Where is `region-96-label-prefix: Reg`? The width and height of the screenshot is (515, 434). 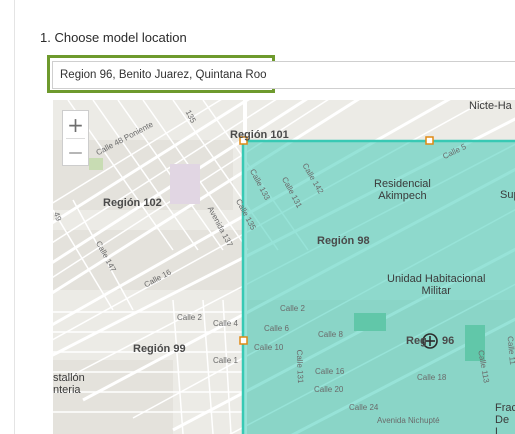 region-96-label-prefix: Reg is located at coordinates (416, 341).